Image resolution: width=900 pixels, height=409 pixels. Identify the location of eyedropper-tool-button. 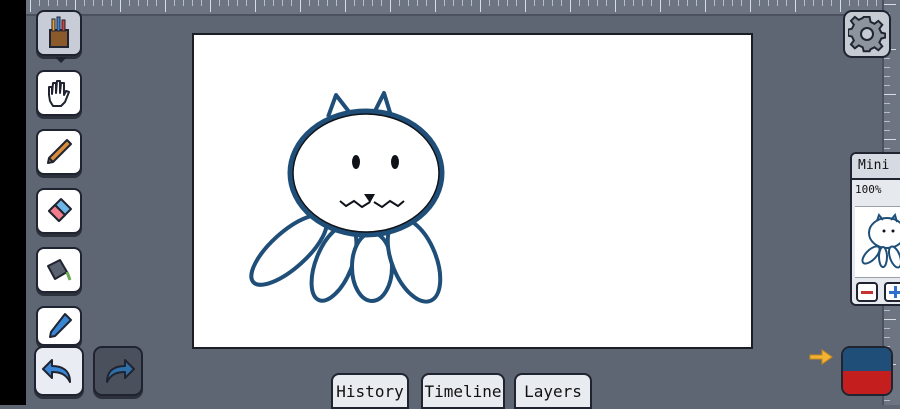
(59, 326).